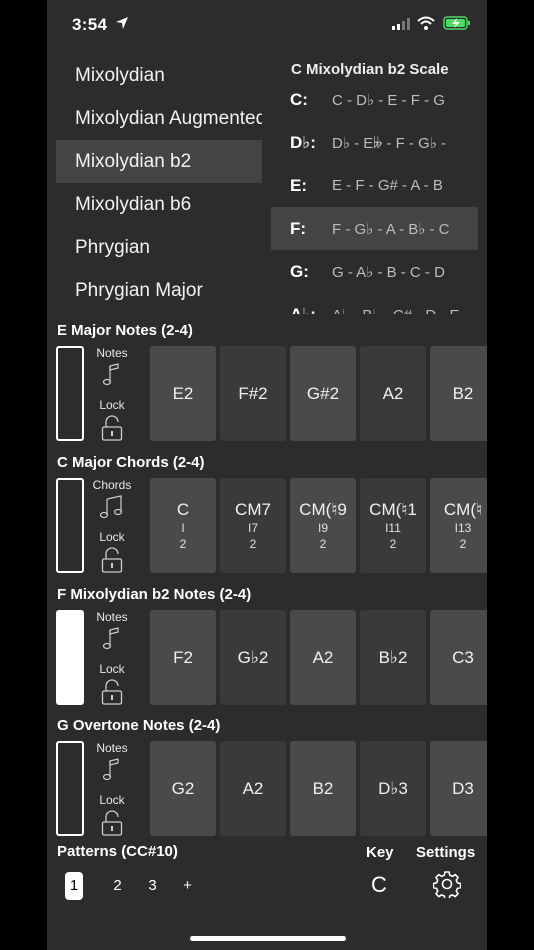  I want to click on home-indicator, so click(268, 938).